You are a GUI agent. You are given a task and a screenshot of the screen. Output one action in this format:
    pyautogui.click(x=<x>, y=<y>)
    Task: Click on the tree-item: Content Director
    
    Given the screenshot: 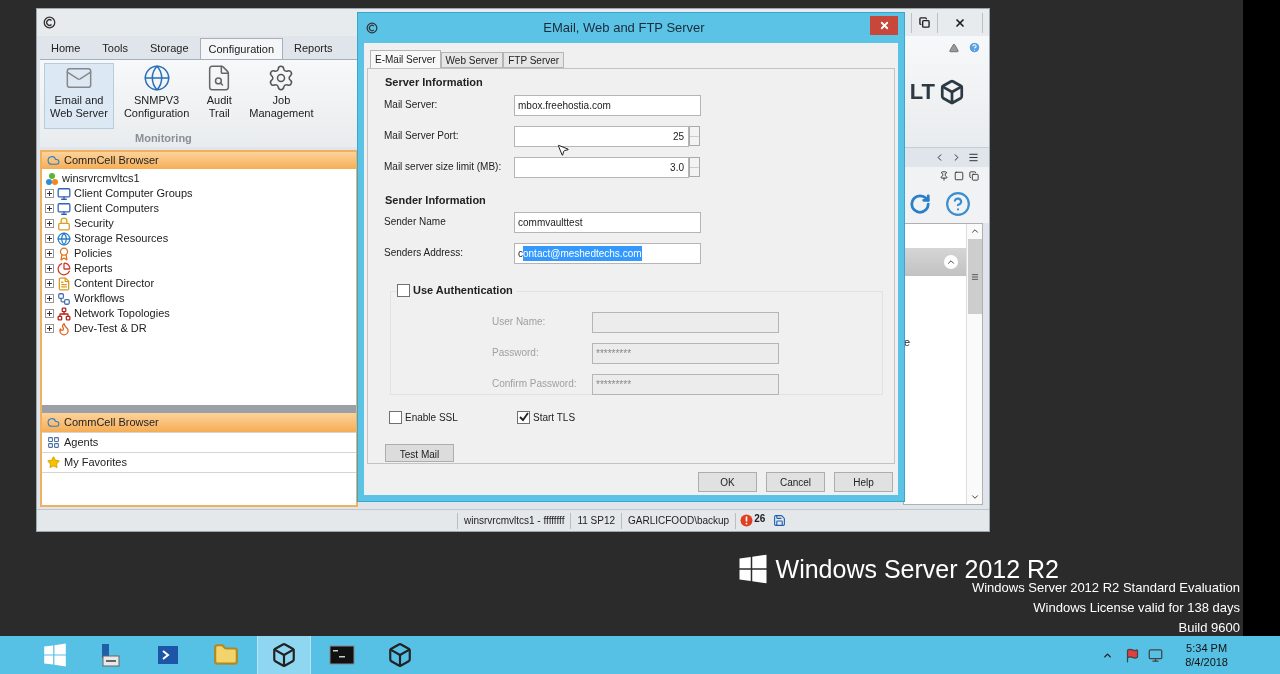 What is the action you would take?
    pyautogui.click(x=114, y=283)
    